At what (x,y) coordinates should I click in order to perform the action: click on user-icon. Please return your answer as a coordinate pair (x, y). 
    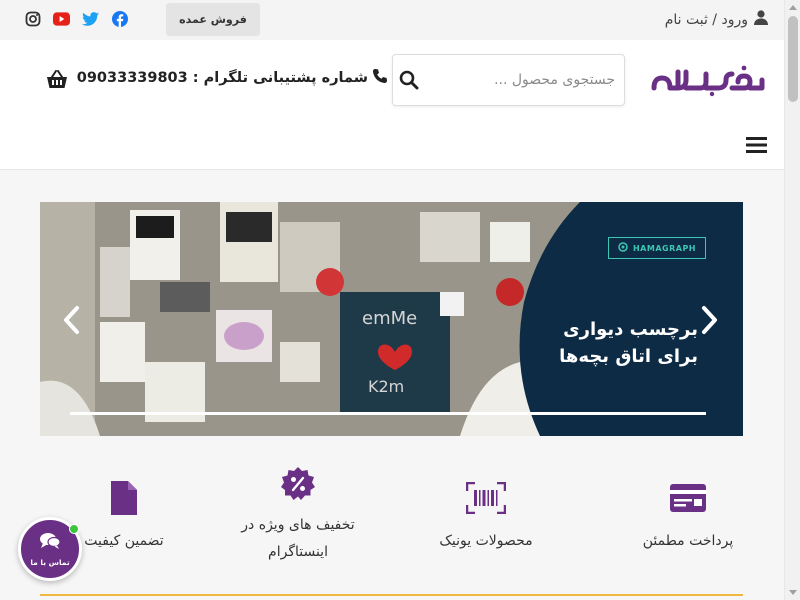
    Looking at the image, I should click on (761, 19).